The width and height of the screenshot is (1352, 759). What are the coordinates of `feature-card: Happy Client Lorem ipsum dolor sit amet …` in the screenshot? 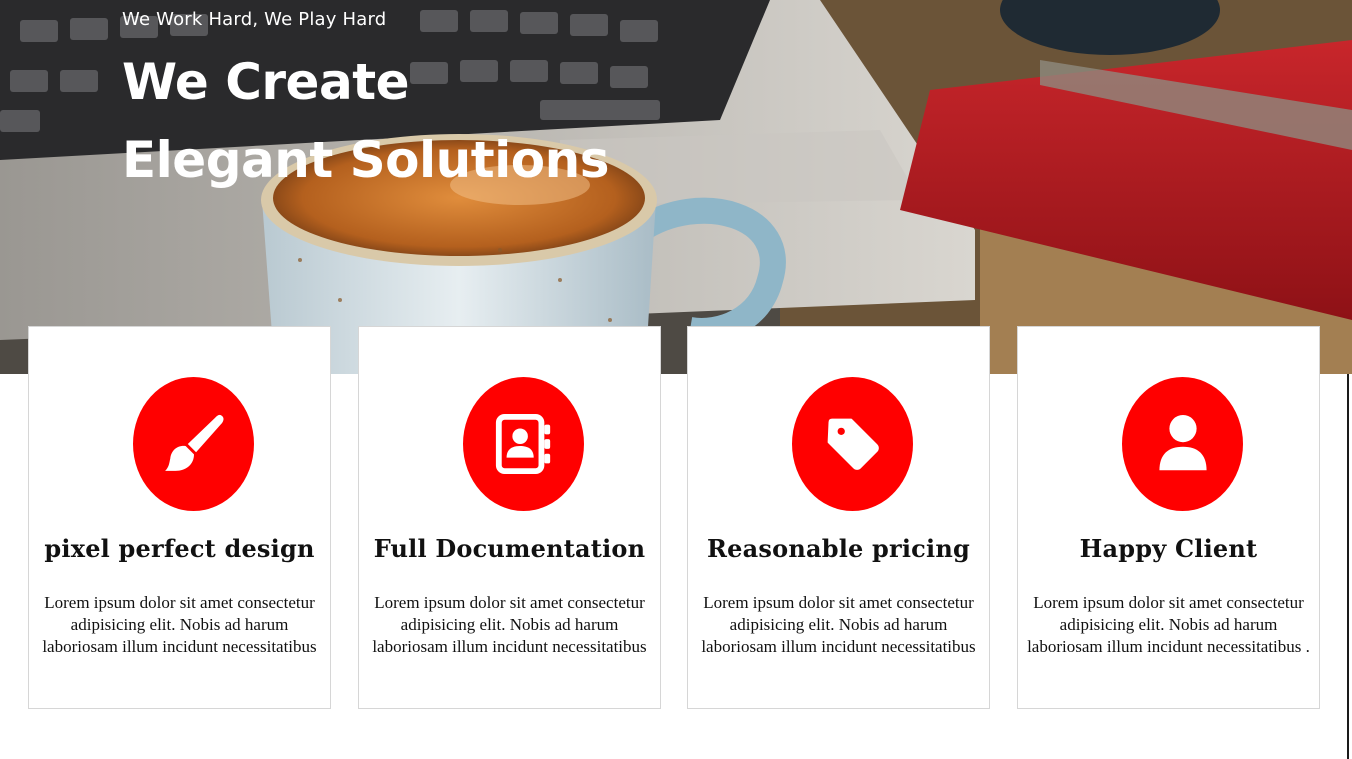 It's located at (1168, 517).